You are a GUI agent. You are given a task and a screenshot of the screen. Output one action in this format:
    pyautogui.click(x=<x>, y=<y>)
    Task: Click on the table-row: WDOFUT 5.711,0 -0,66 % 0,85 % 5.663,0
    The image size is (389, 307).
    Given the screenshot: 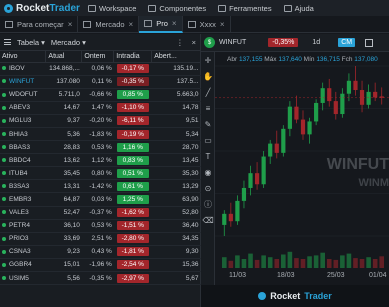 What is the action you would take?
    pyautogui.click(x=100, y=95)
    